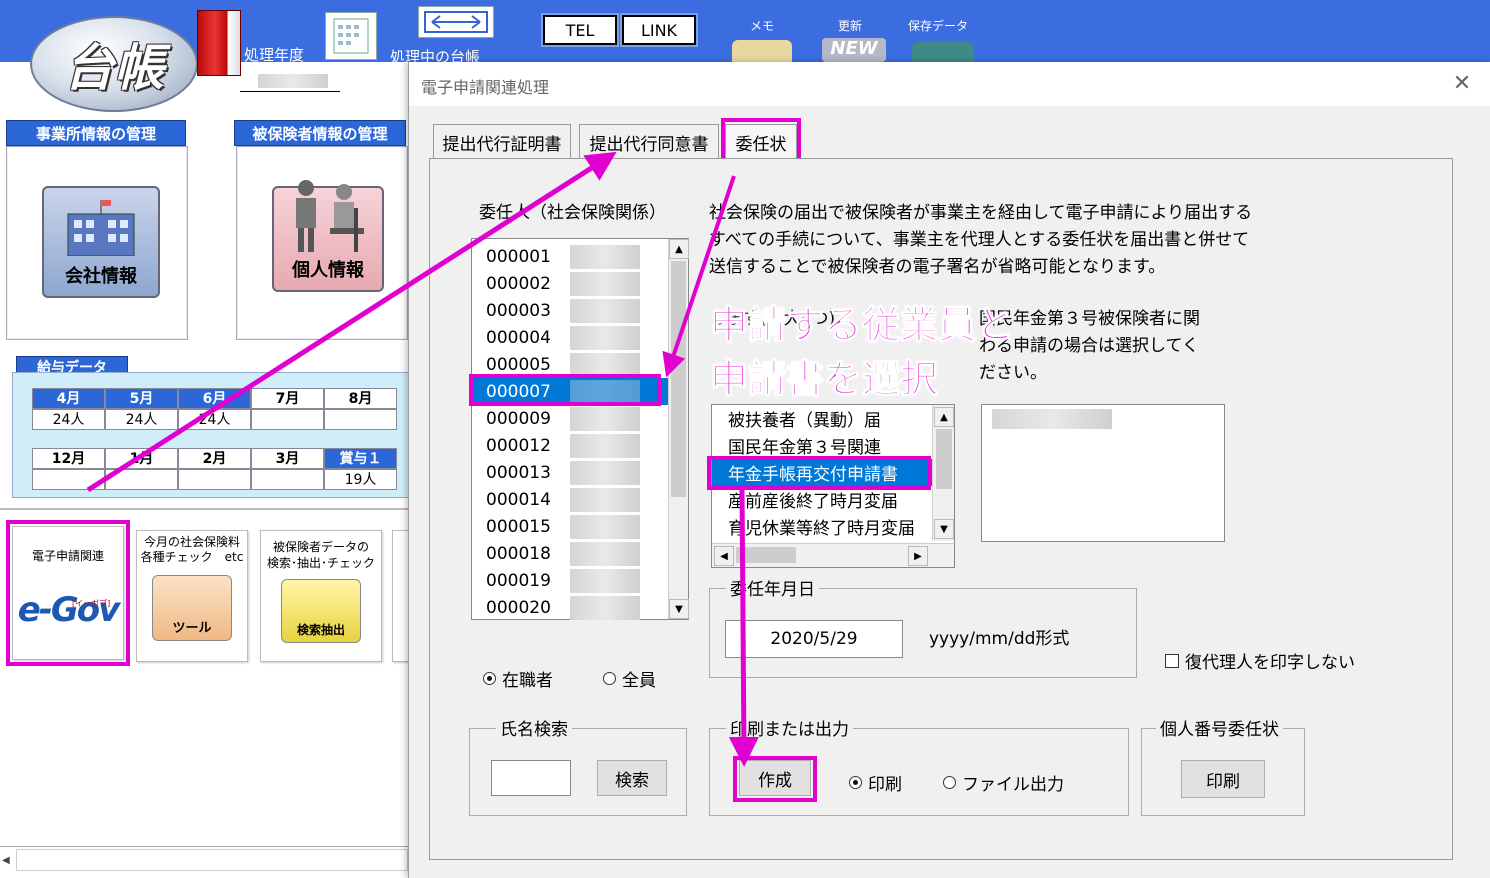  What do you see at coordinates (862, 325) in the screenshot?
I see `annotation-line1: 申請する従業員と` at bounding box center [862, 325].